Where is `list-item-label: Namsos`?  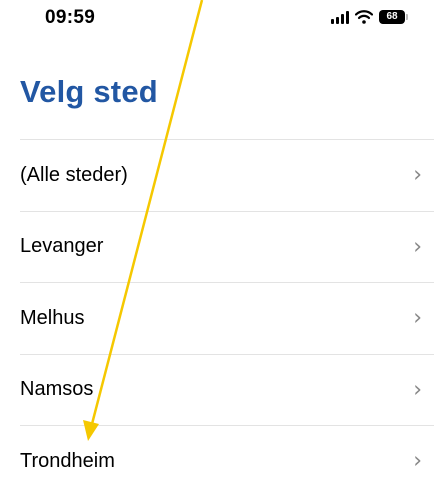 list-item-label: Namsos is located at coordinates (57, 389).